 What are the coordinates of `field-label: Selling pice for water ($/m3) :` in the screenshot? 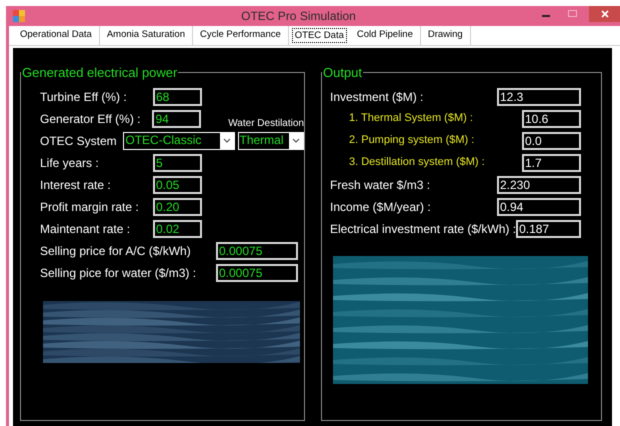 It's located at (119, 273).